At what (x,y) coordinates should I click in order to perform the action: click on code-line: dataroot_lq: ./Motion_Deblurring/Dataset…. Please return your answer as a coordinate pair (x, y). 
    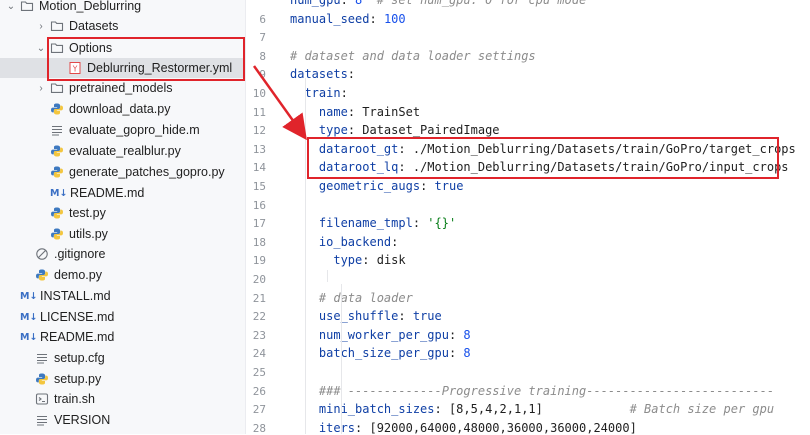
    Looking at the image, I should click on (539, 167).